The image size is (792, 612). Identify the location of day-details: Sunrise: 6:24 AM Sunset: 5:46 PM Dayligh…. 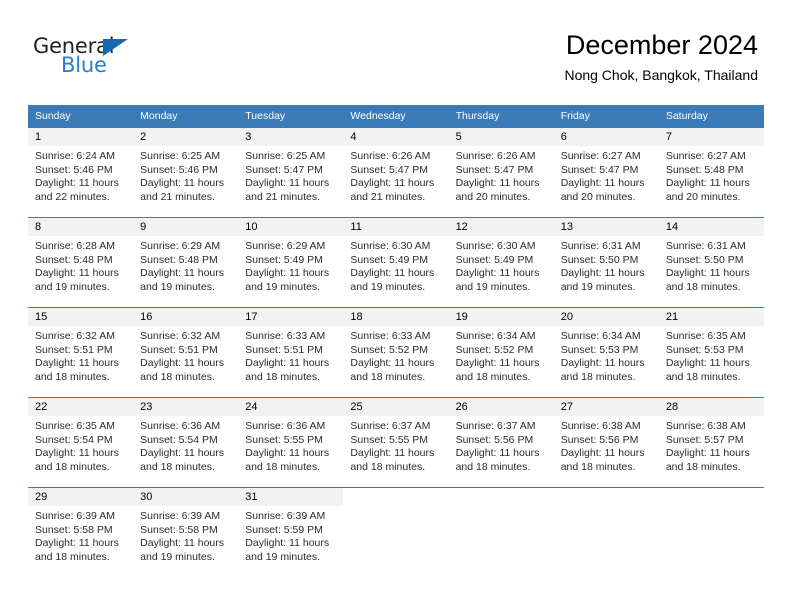
(80, 175).